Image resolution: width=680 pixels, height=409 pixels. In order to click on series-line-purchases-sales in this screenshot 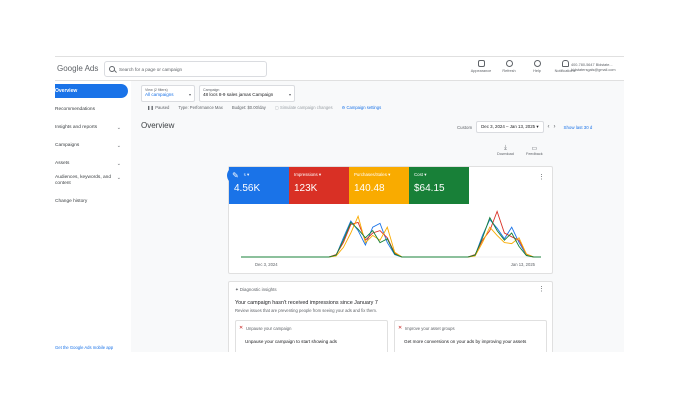, I will do `click(391, 236)`.